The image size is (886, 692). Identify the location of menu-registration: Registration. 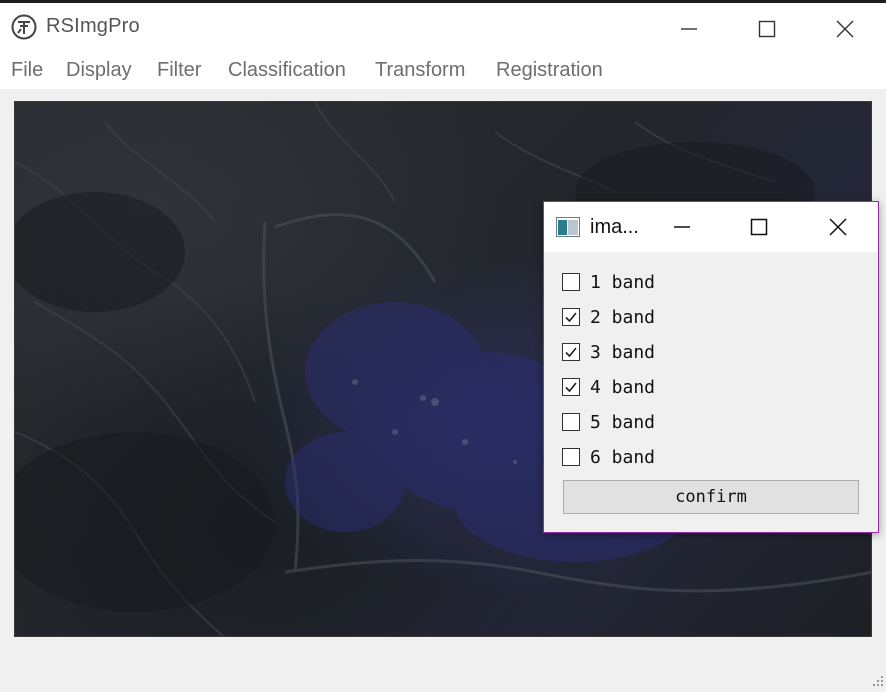
(549, 70).